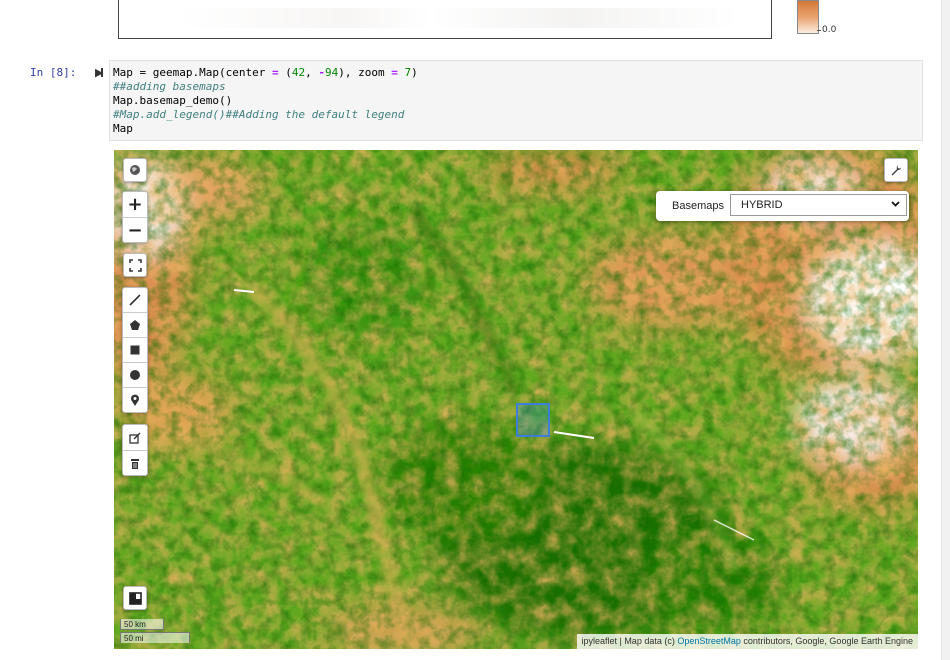 The height and width of the screenshot is (660, 950). I want to click on edit-toolbar, so click(135, 450).